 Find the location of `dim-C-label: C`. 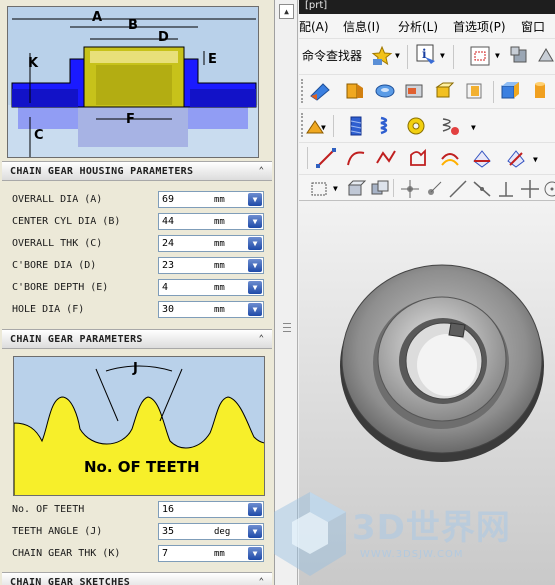

dim-C-label: C is located at coordinates (39, 135).